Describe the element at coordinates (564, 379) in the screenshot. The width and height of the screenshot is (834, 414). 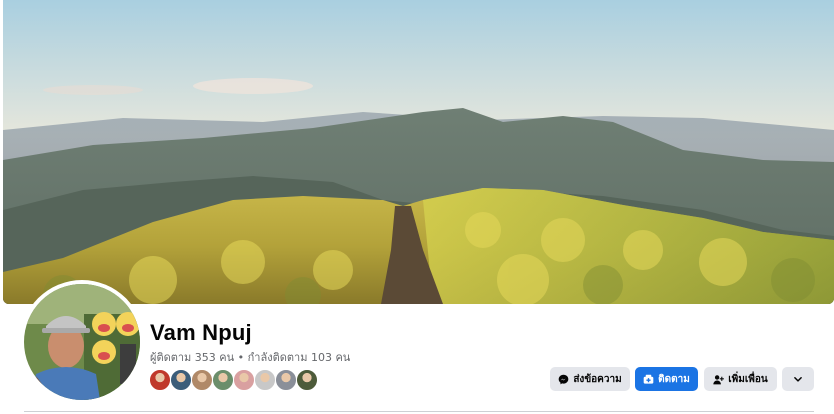
I see `messenger-icon` at that location.